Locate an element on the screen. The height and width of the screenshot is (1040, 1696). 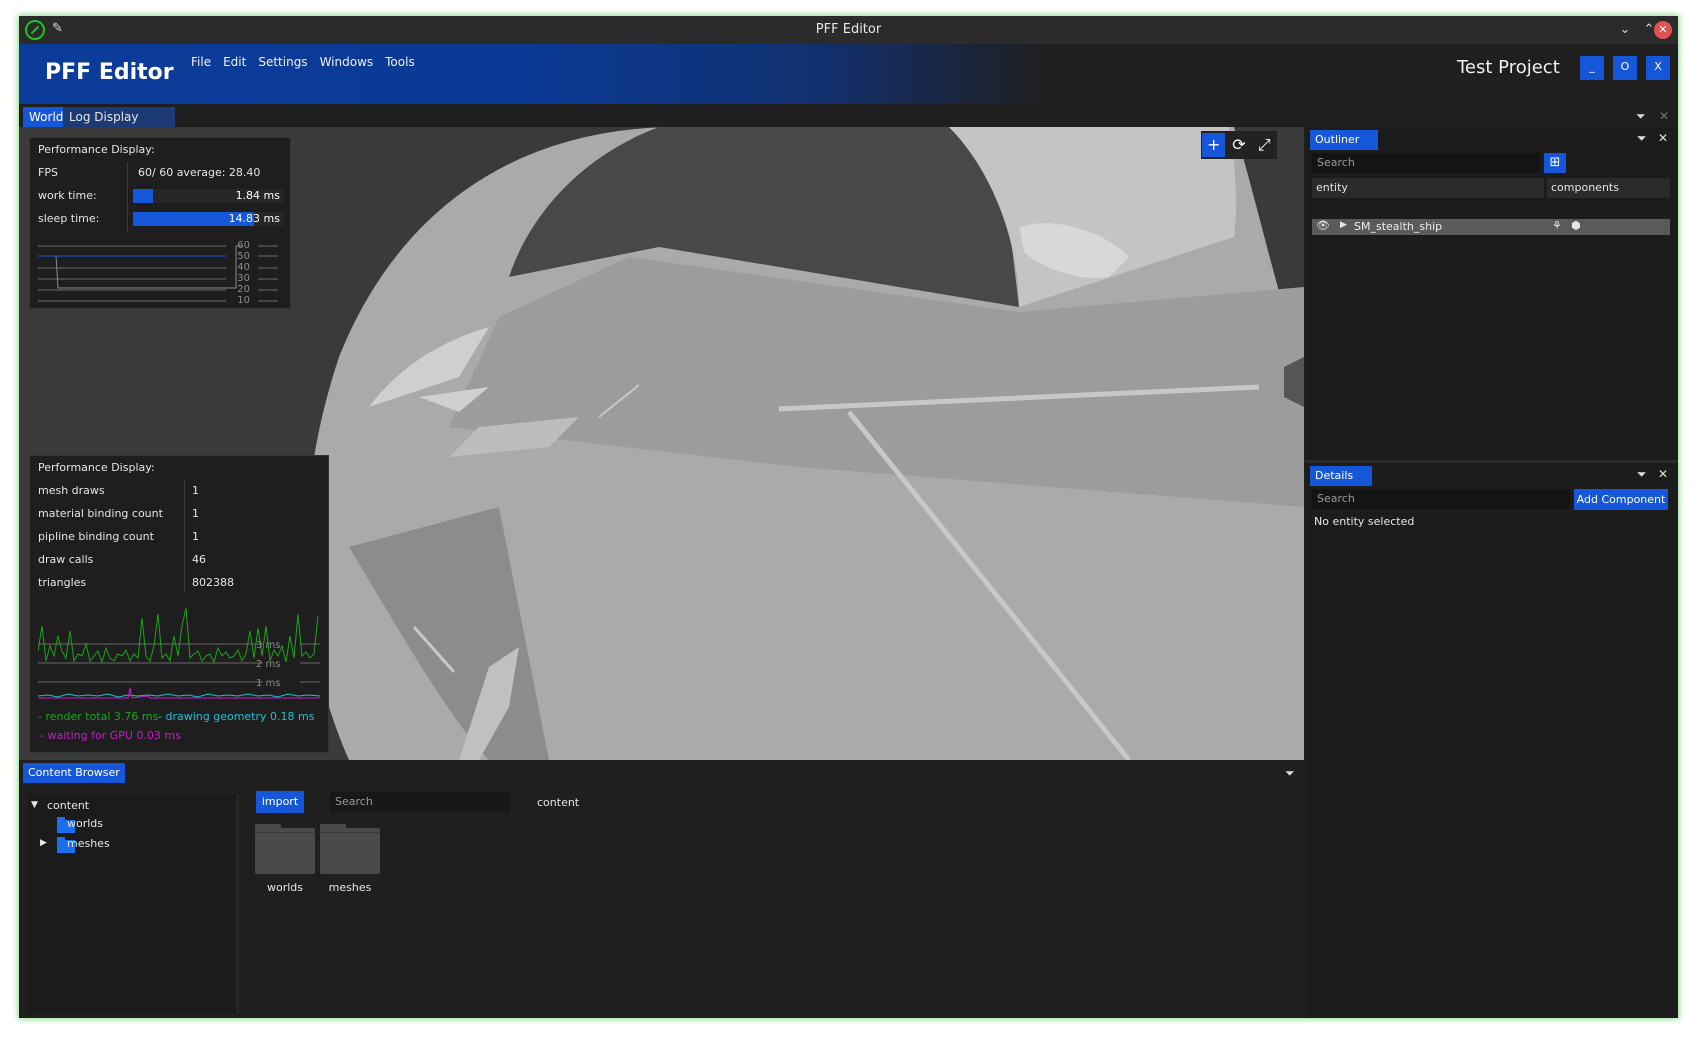
stat-value: 46 is located at coordinates (199, 559).